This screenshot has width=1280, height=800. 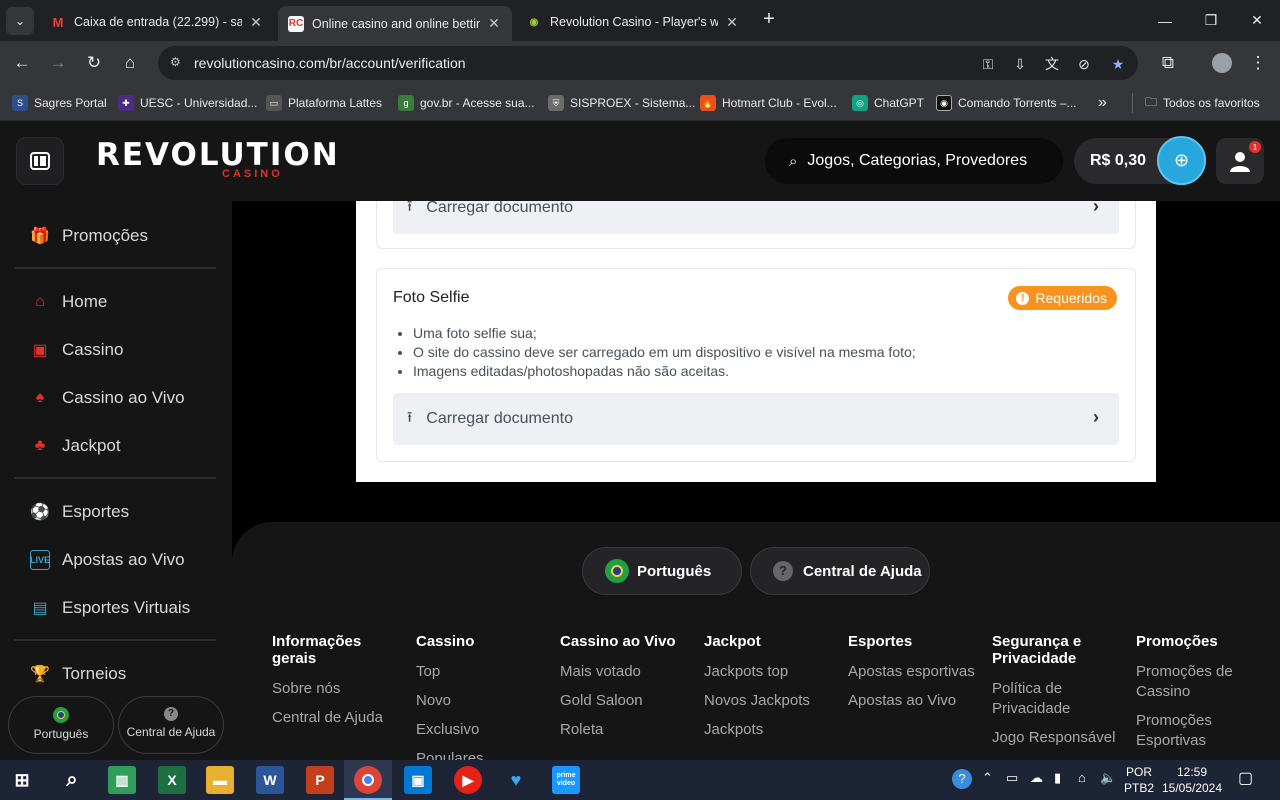 What do you see at coordinates (76, 350) in the screenshot?
I see `sidebar-item-cassino: ▣ Cassino` at bounding box center [76, 350].